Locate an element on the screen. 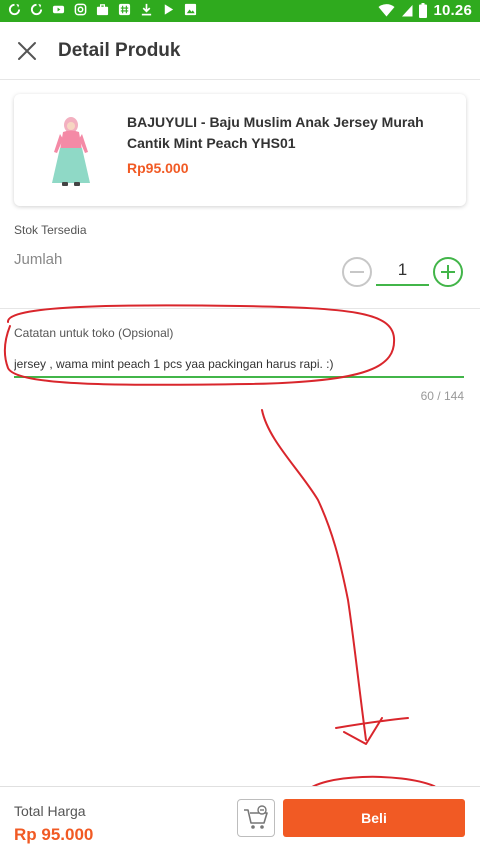 The width and height of the screenshot is (480, 854). annotation-arrow-head is located at coordinates (372, 731).